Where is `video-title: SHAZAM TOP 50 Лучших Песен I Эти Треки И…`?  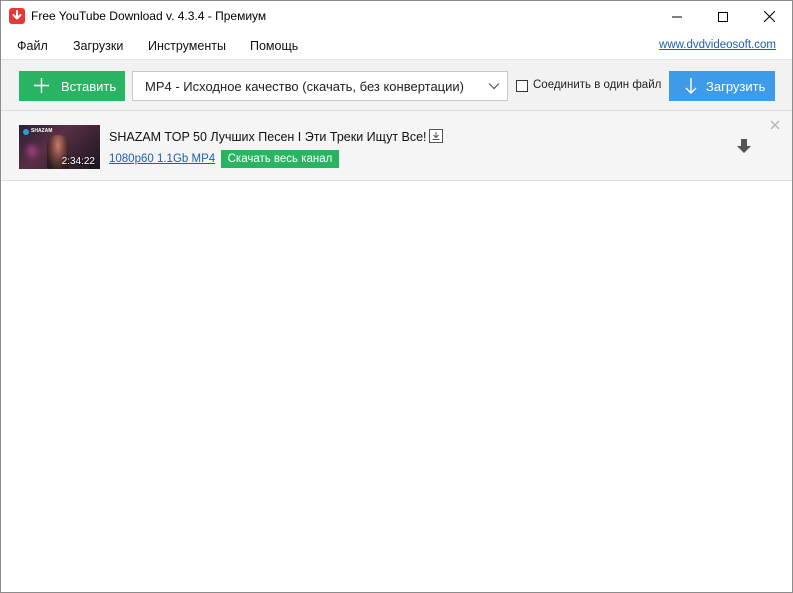 video-title: SHAZAM TOP 50 Лучших Песен I Эти Треки И… is located at coordinates (268, 137).